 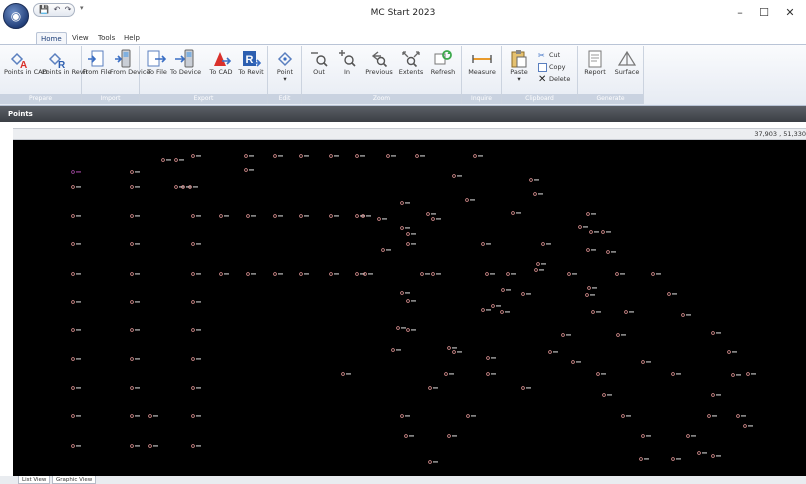 I want to click on zoom-in-button: In, so click(x=347, y=70).